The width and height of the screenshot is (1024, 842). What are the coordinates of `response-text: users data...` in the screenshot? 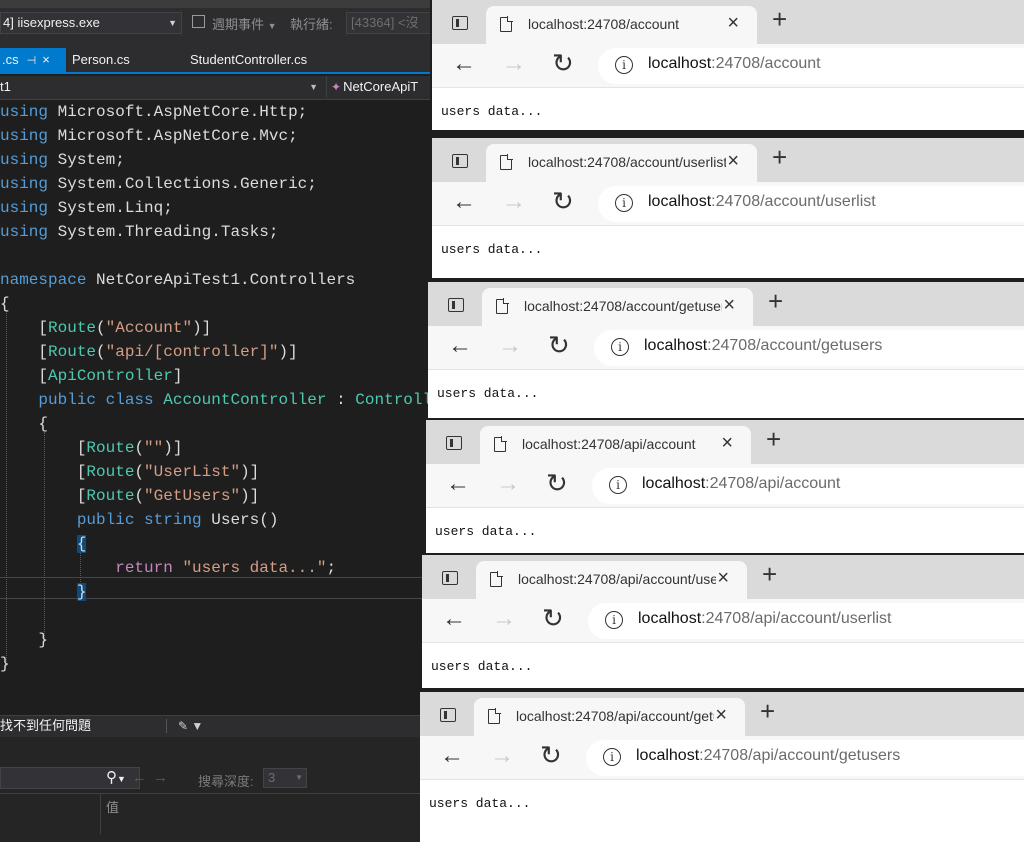 It's located at (492, 111).